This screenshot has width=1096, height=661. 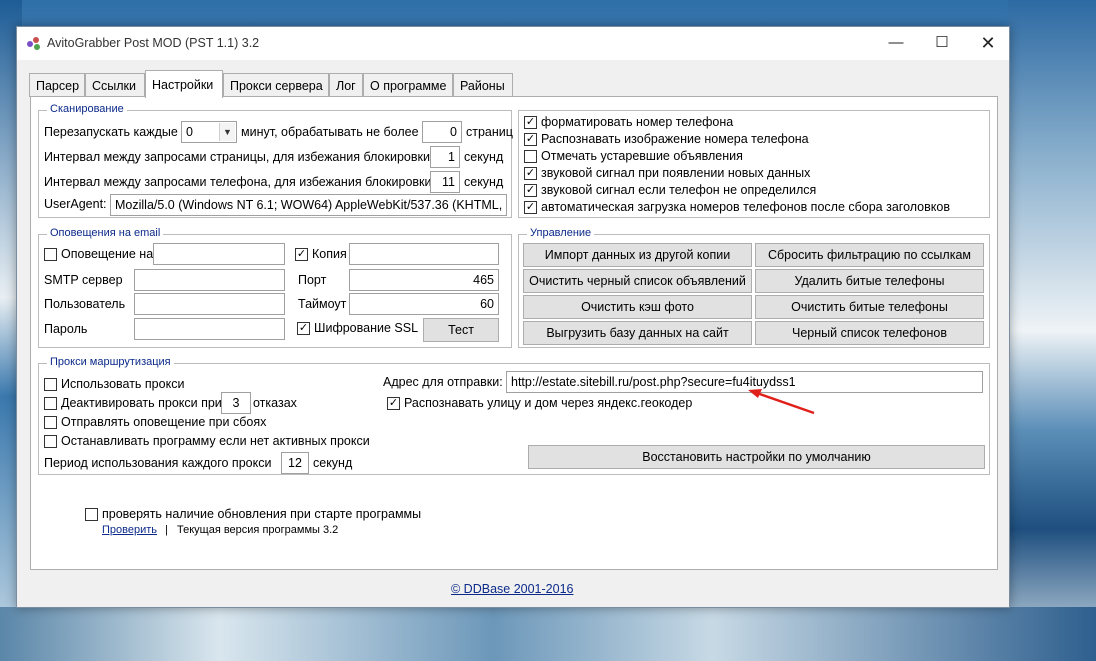 What do you see at coordinates (484, 182) in the screenshot?
I see `phone-interval-unit: секунд` at bounding box center [484, 182].